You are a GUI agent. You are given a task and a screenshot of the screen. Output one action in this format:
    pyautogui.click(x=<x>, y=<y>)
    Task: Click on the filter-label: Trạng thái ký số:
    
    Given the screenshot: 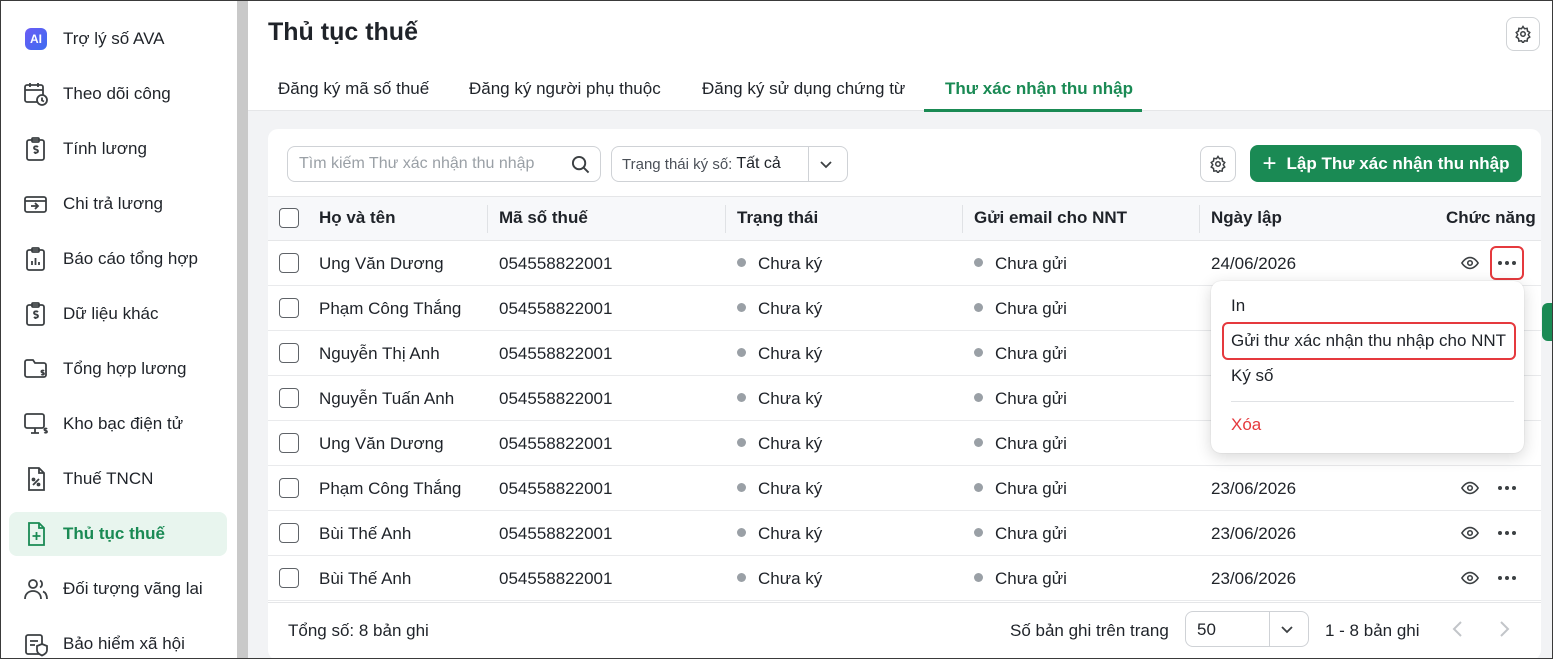 What is the action you would take?
    pyautogui.click(x=677, y=164)
    